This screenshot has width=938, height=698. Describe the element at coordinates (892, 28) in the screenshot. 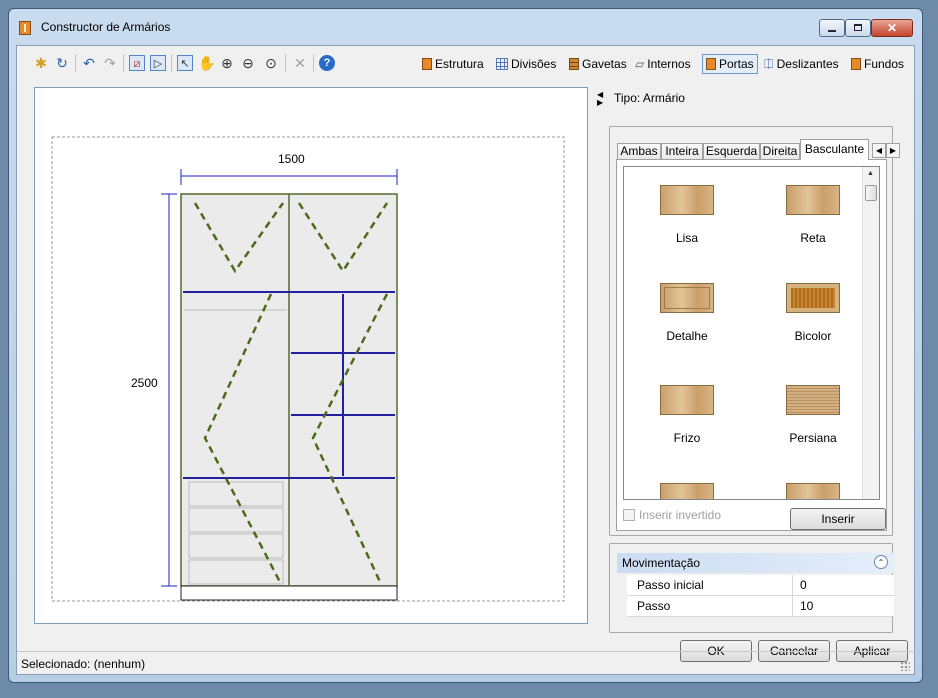

I see `close-button: ✕` at that location.